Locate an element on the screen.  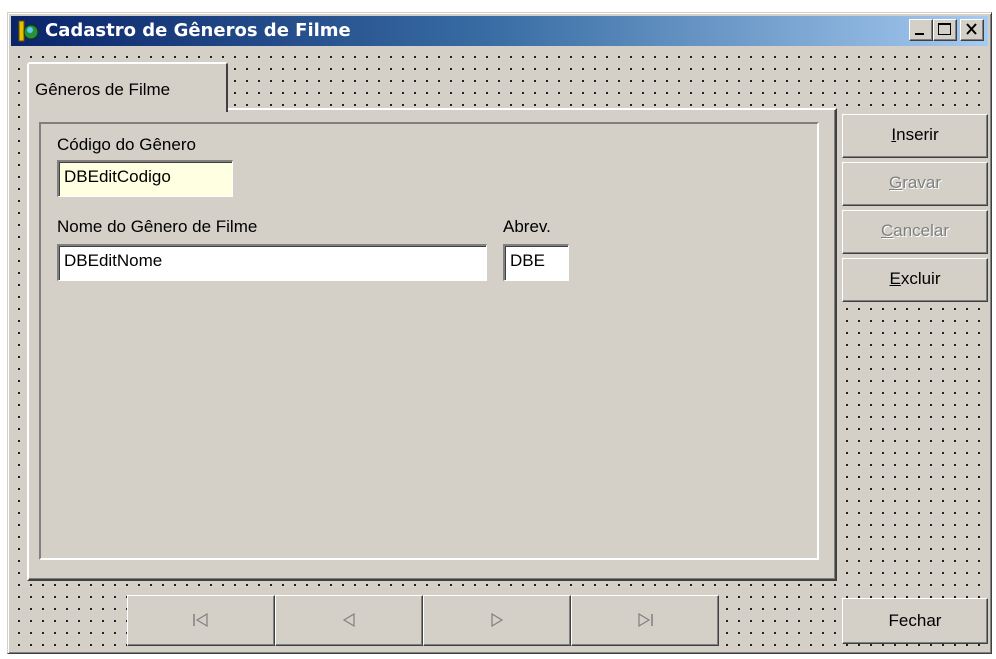
next-record-button is located at coordinates (497, 620).